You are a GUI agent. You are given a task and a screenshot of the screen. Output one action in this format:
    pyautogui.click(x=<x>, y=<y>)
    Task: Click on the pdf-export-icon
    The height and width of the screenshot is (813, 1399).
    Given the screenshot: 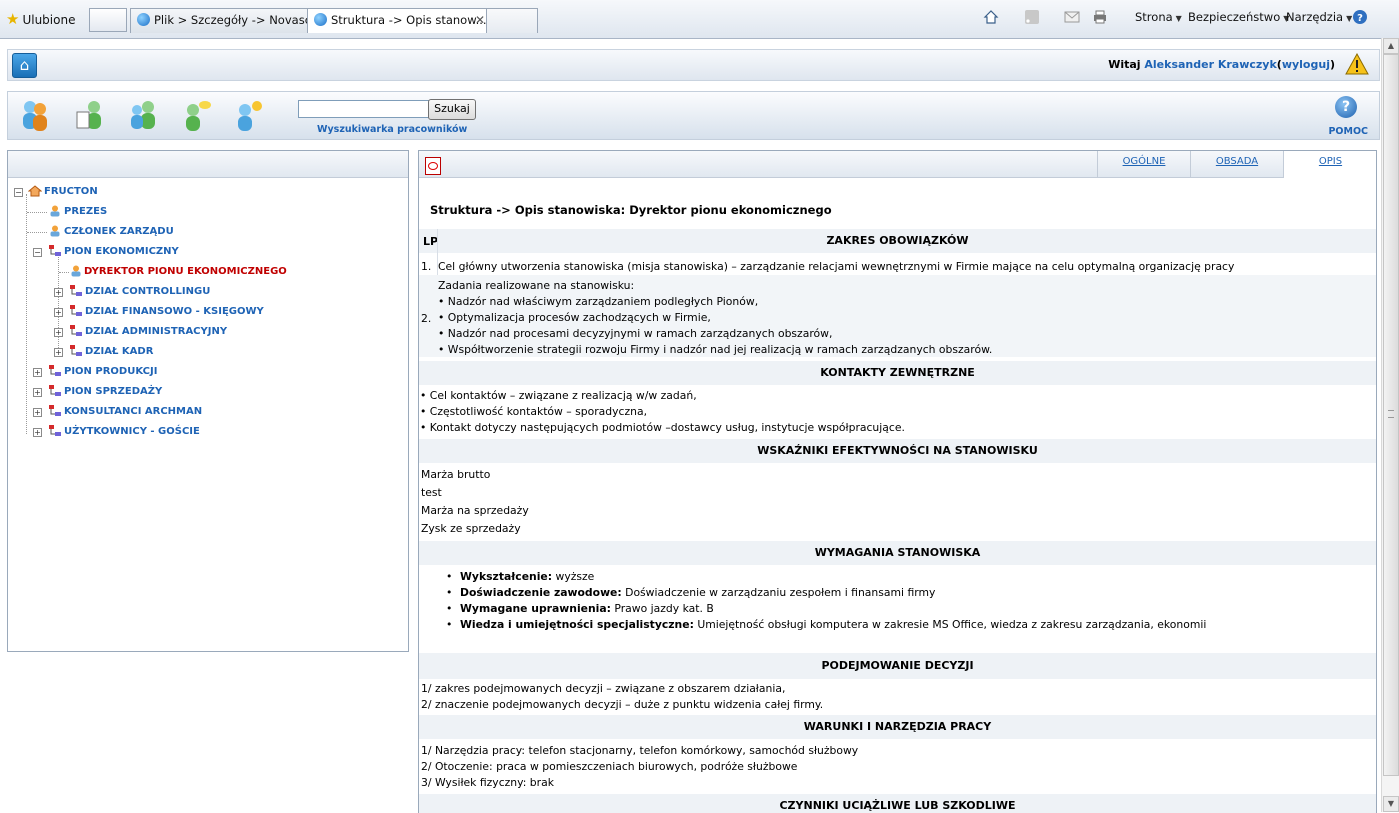 What is the action you would take?
    pyautogui.click(x=433, y=166)
    